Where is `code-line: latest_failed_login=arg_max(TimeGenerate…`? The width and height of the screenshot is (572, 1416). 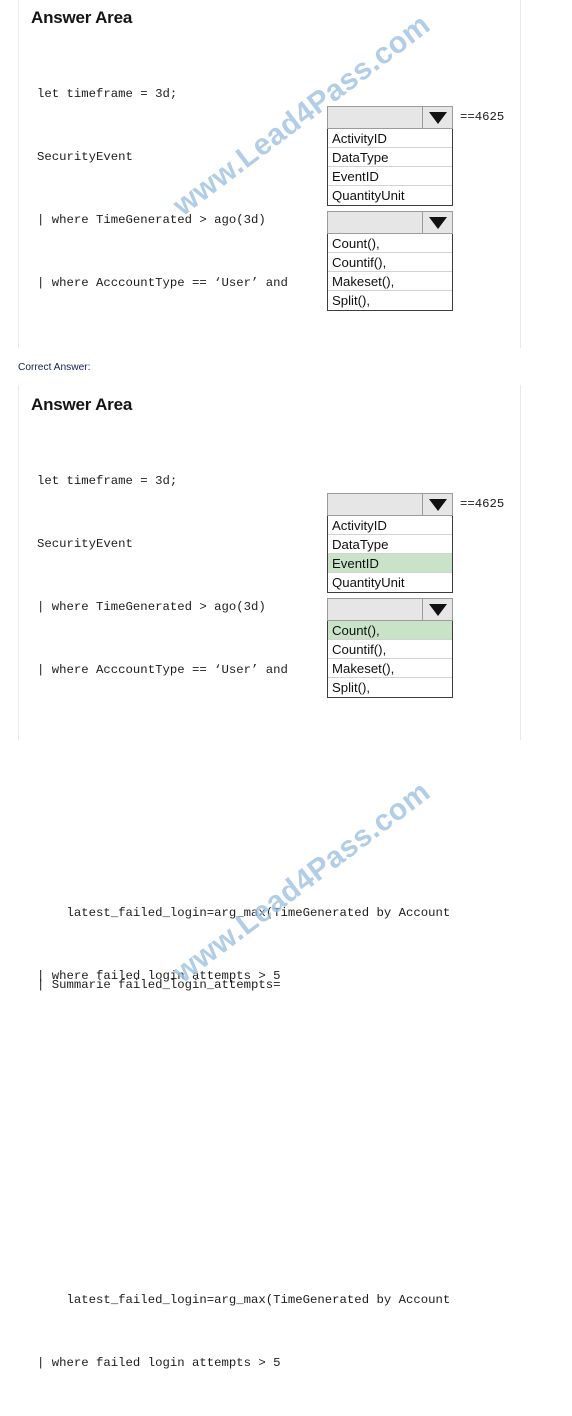
code-line: latest_failed_login=arg_max(TimeGenerate… is located at coordinates (244, 1300).